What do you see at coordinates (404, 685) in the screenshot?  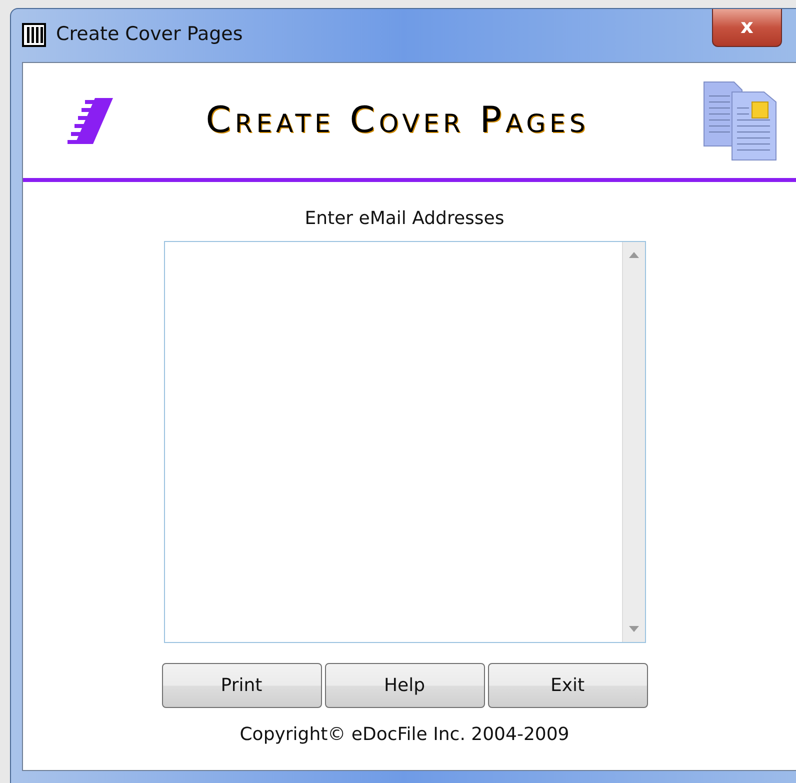 I see `action-button: Help` at bounding box center [404, 685].